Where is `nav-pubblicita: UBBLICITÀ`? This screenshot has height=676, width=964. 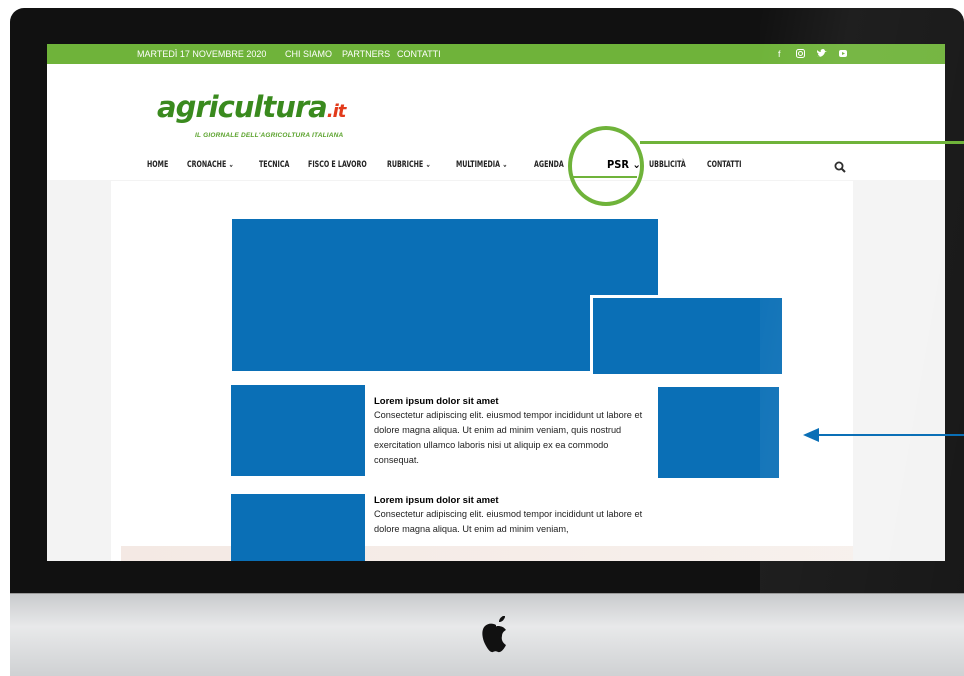 nav-pubblicita: UBBLICITÀ is located at coordinates (667, 167).